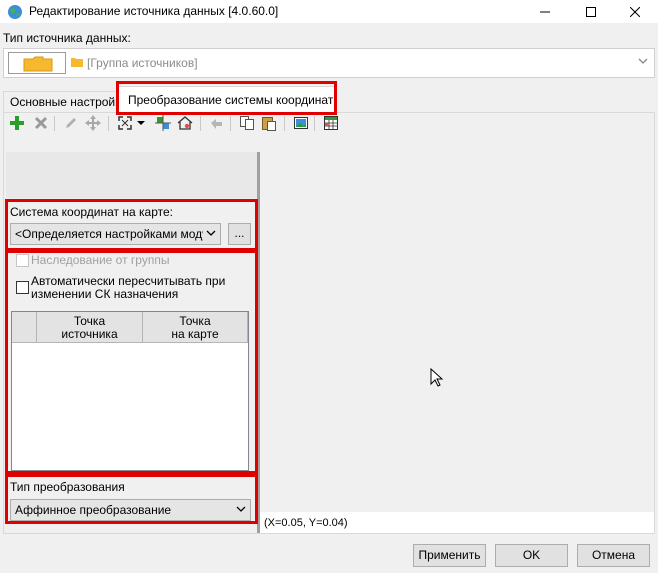 The width and height of the screenshot is (658, 573). Describe the element at coordinates (131, 175) in the screenshot. I see `left-panel-header` at that location.